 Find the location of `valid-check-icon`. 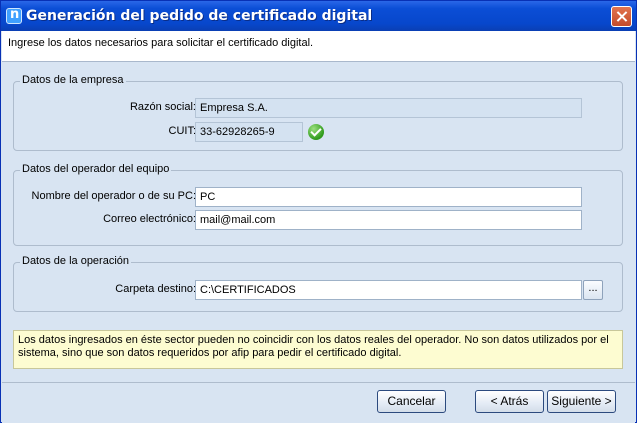

valid-check-icon is located at coordinates (316, 132).